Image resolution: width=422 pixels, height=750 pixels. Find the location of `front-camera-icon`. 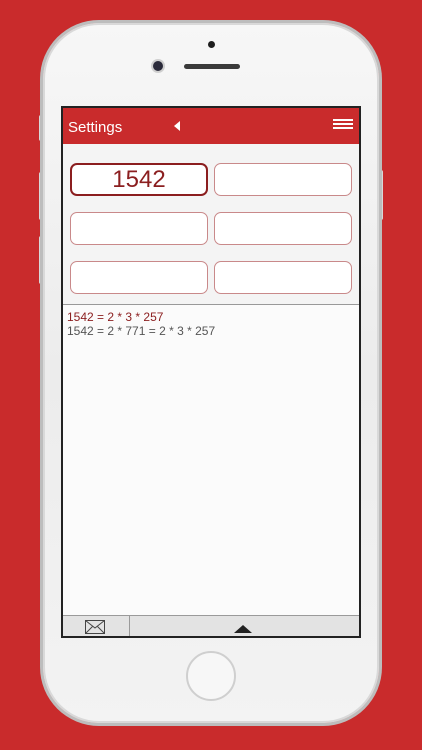

front-camera-icon is located at coordinates (158, 66).